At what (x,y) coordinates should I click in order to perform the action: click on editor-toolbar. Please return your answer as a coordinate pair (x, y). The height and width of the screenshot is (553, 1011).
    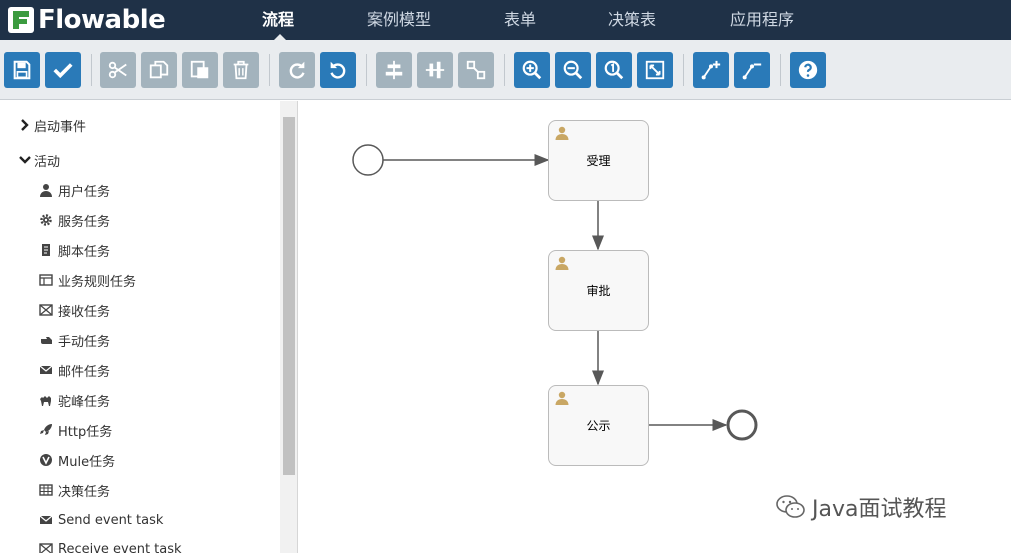
    Looking at the image, I should click on (505, 70).